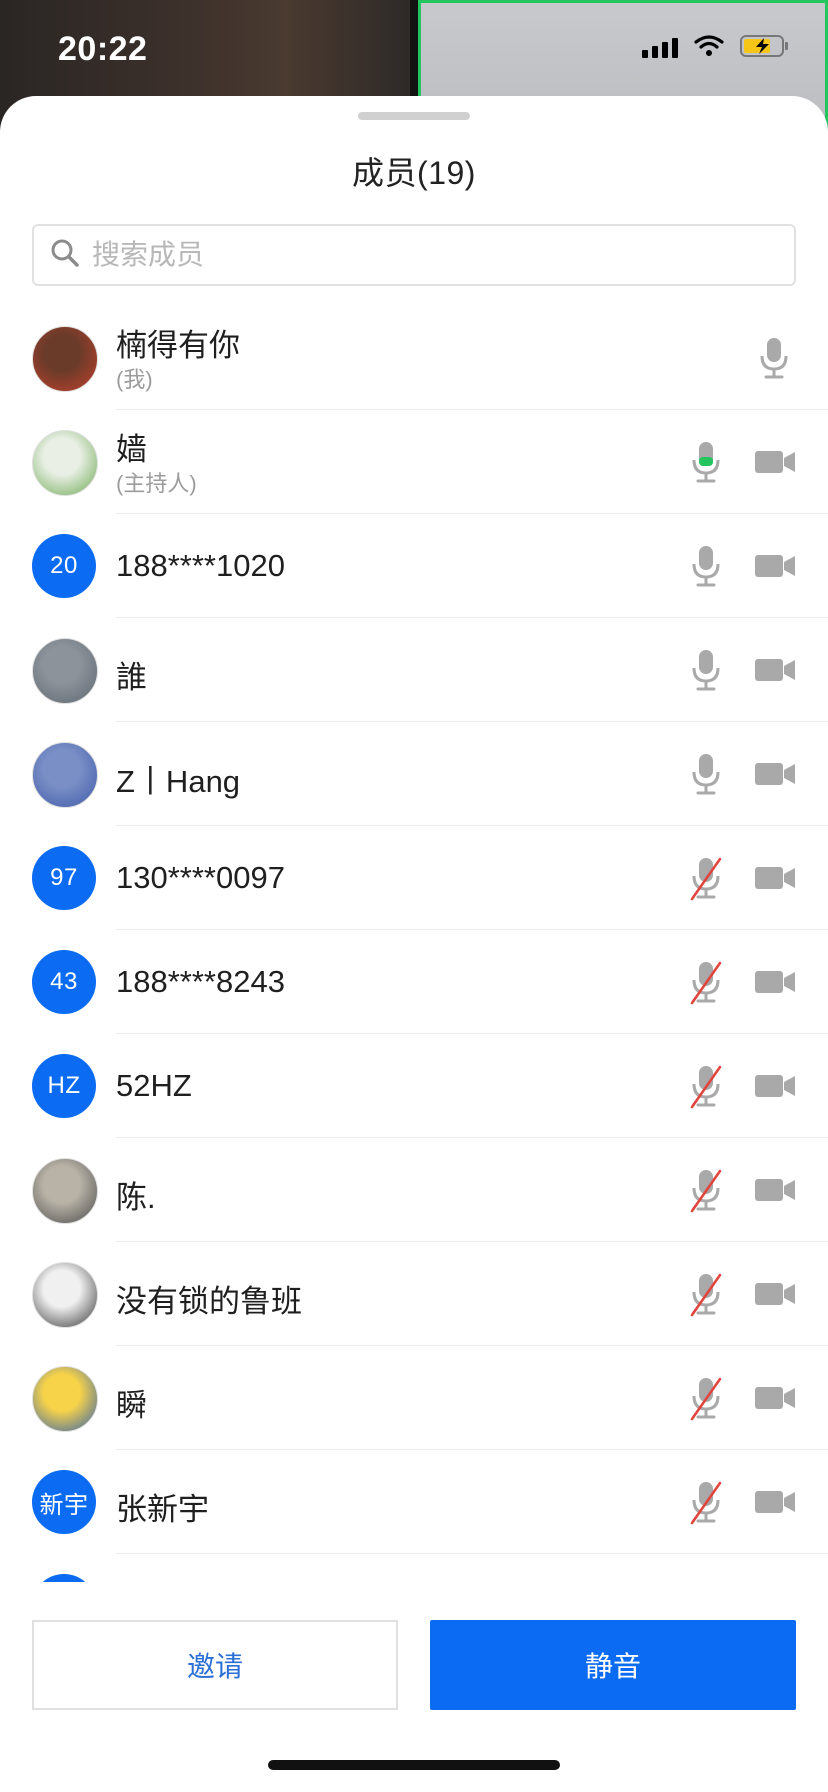 This screenshot has height=1792, width=828. Describe the element at coordinates (709, 46) in the screenshot. I see `wifi-icon` at that location.